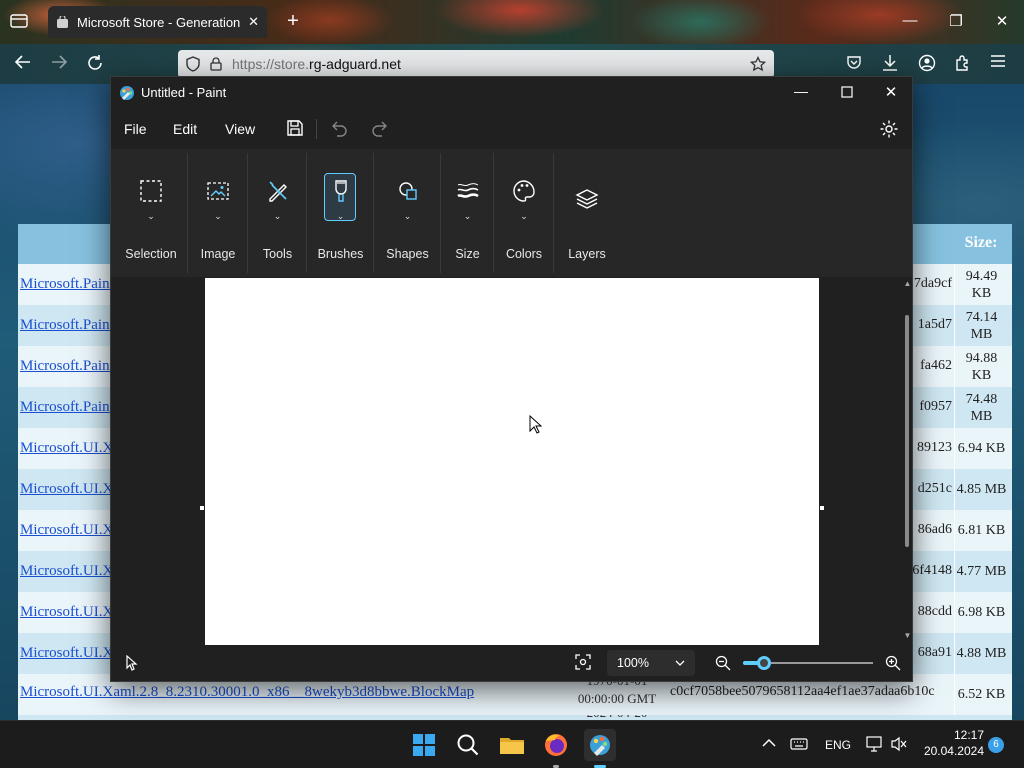 Image resolution: width=1024 pixels, height=768 pixels. What do you see at coordinates (769, 743) in the screenshot?
I see `show-hidden-icons-chevron-up-icon` at bounding box center [769, 743].